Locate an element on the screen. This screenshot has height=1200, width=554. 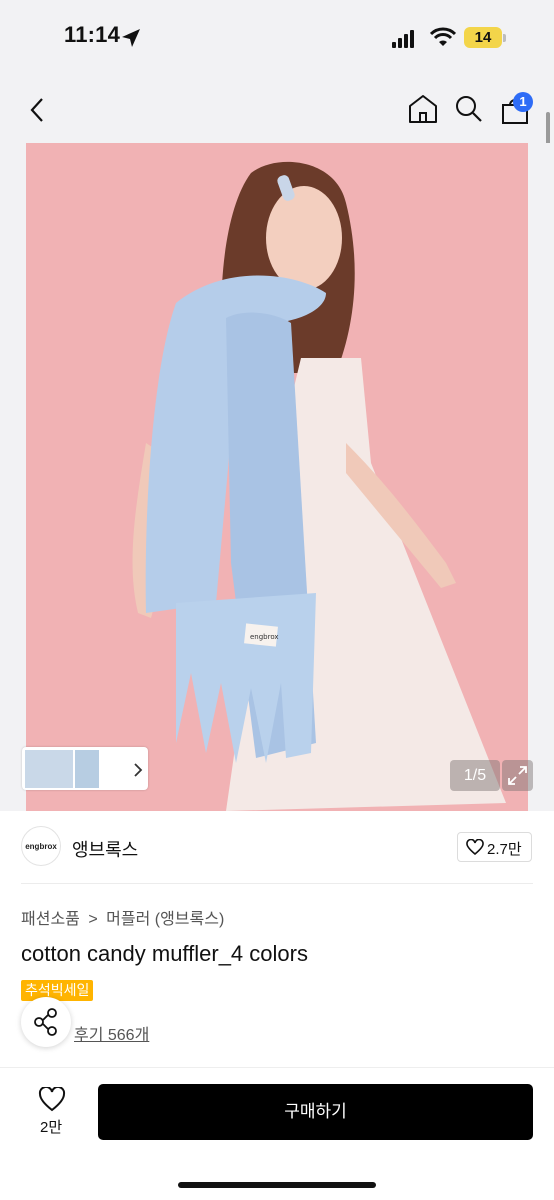
home-icon is located at coordinates (423, 109).